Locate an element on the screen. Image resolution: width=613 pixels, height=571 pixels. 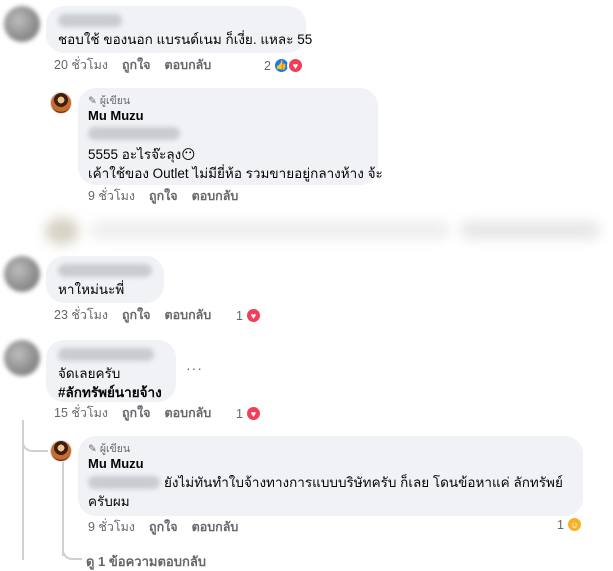
reply-text-line-2: ครับผม is located at coordinates (109, 501).